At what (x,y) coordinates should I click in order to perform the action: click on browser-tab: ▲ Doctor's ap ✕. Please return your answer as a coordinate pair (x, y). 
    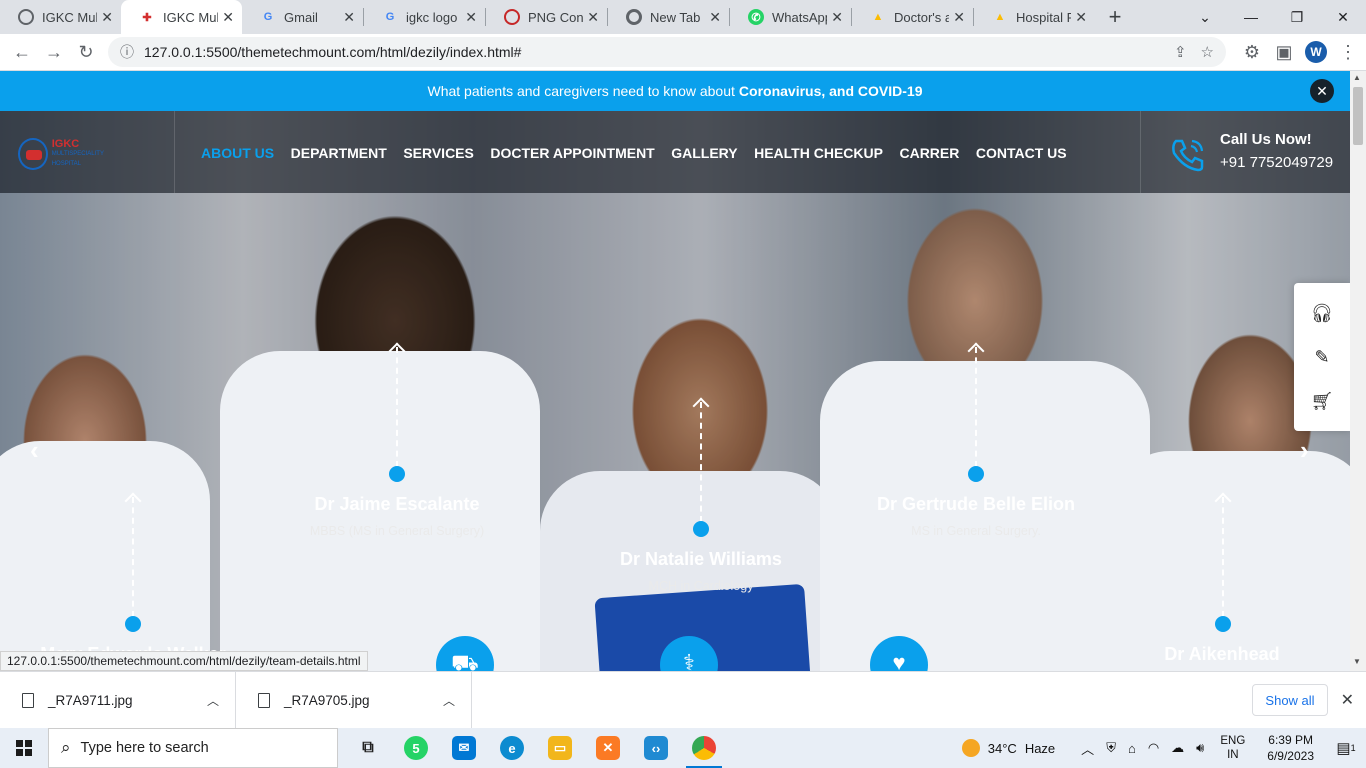
    Looking at the image, I should click on (912, 17).